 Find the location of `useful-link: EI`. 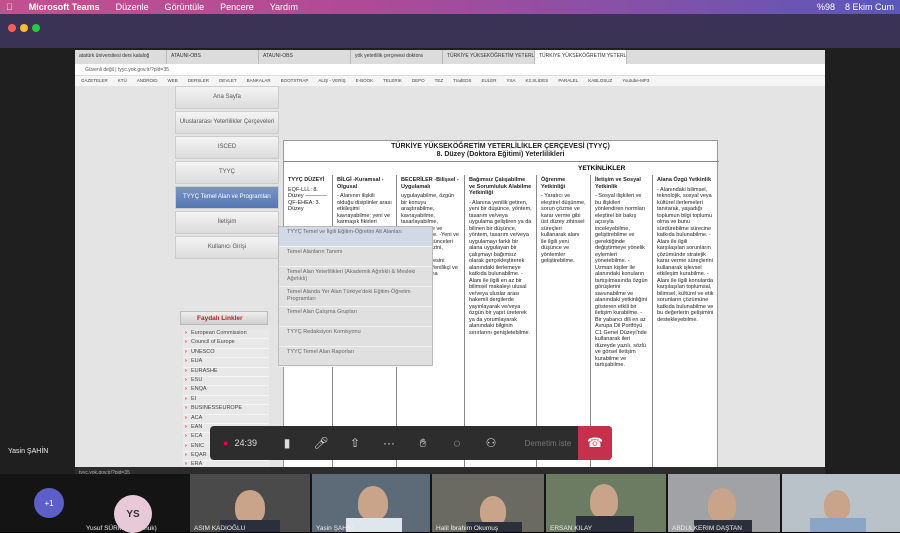

useful-link: EI is located at coordinates (226, 400).